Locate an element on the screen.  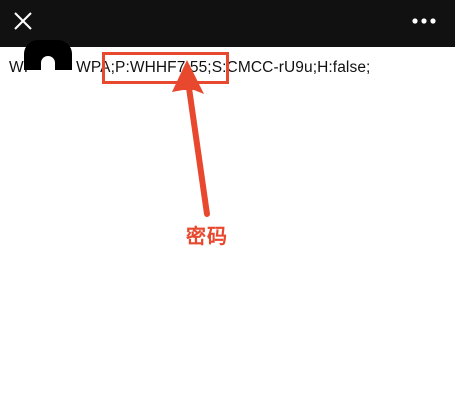
top-bar is located at coordinates (227, 23).